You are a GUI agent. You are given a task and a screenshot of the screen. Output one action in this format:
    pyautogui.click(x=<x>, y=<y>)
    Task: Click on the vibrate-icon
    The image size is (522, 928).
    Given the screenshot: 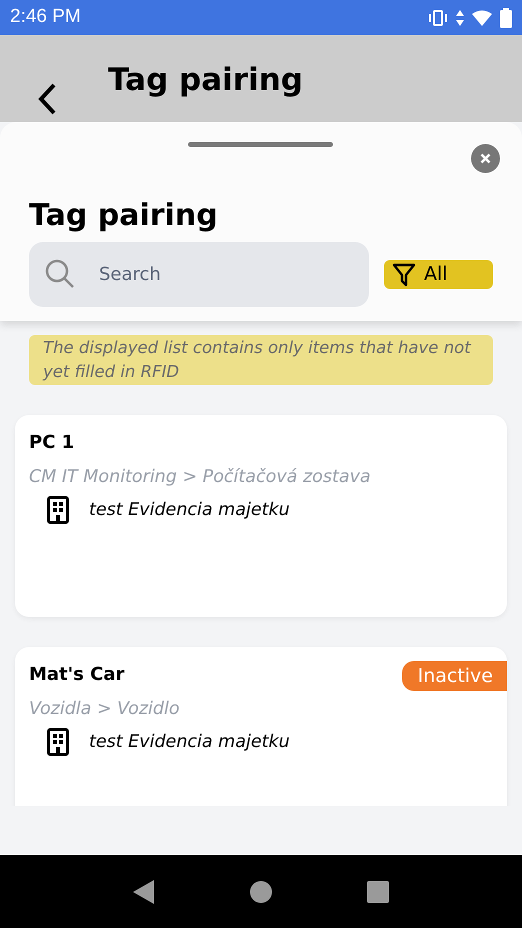 What is the action you would take?
    pyautogui.click(x=438, y=18)
    